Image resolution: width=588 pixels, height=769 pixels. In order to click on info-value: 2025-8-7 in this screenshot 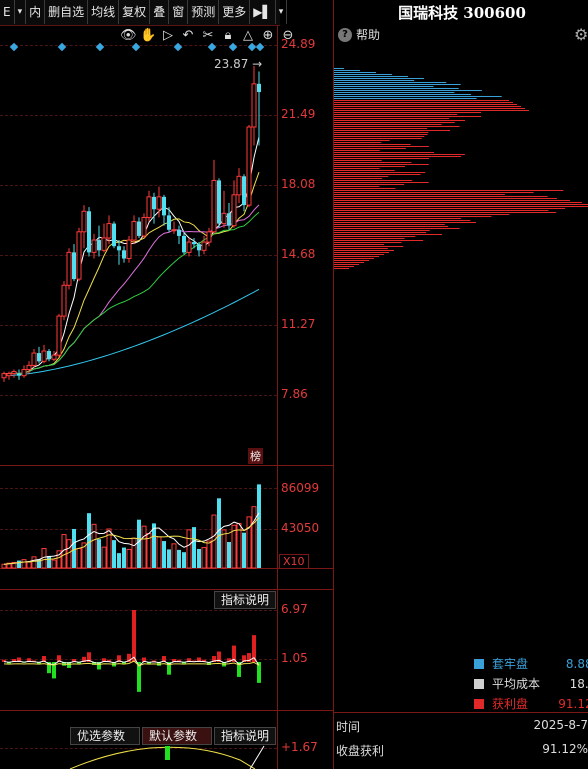, I will do `click(560, 725)`.